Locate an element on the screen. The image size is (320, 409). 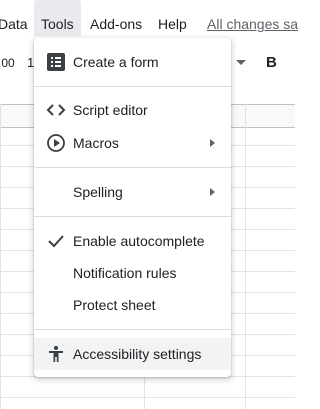
menu-bar: Data Tools Add-ons Help All changes sa is located at coordinates (149, 18).